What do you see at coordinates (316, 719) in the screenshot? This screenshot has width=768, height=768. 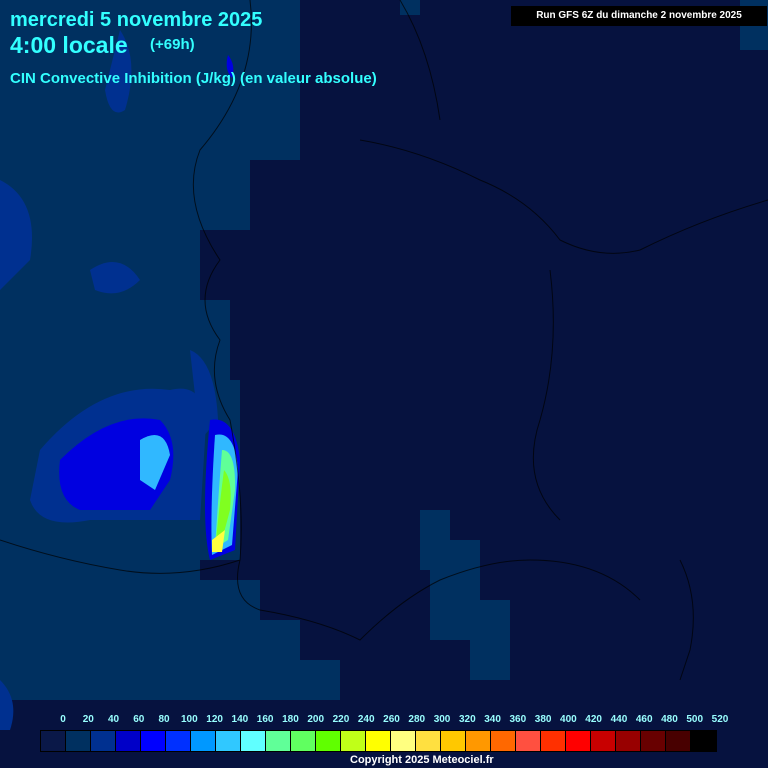 I see `legend-label: 200` at bounding box center [316, 719].